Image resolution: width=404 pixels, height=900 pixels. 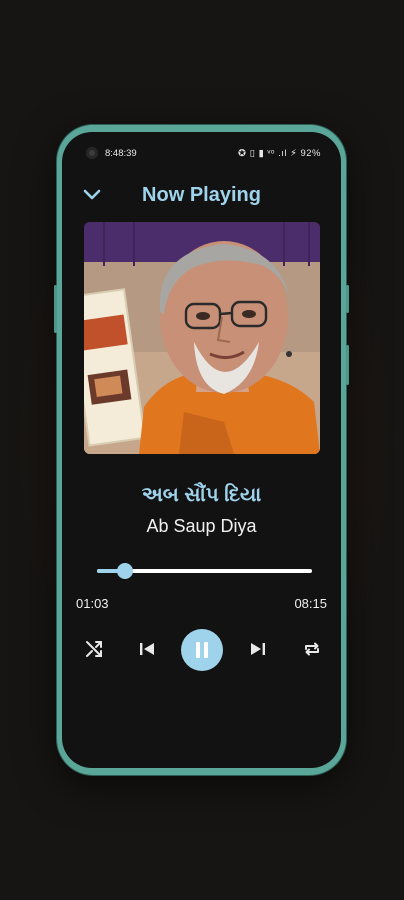 I want to click on page-title: Now Playing, so click(x=201, y=195).